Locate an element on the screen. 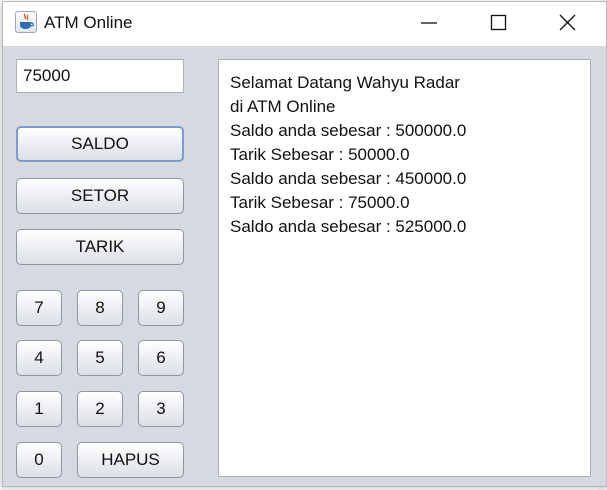 This screenshot has height=490, width=607. maximize-button is located at coordinates (498, 24).